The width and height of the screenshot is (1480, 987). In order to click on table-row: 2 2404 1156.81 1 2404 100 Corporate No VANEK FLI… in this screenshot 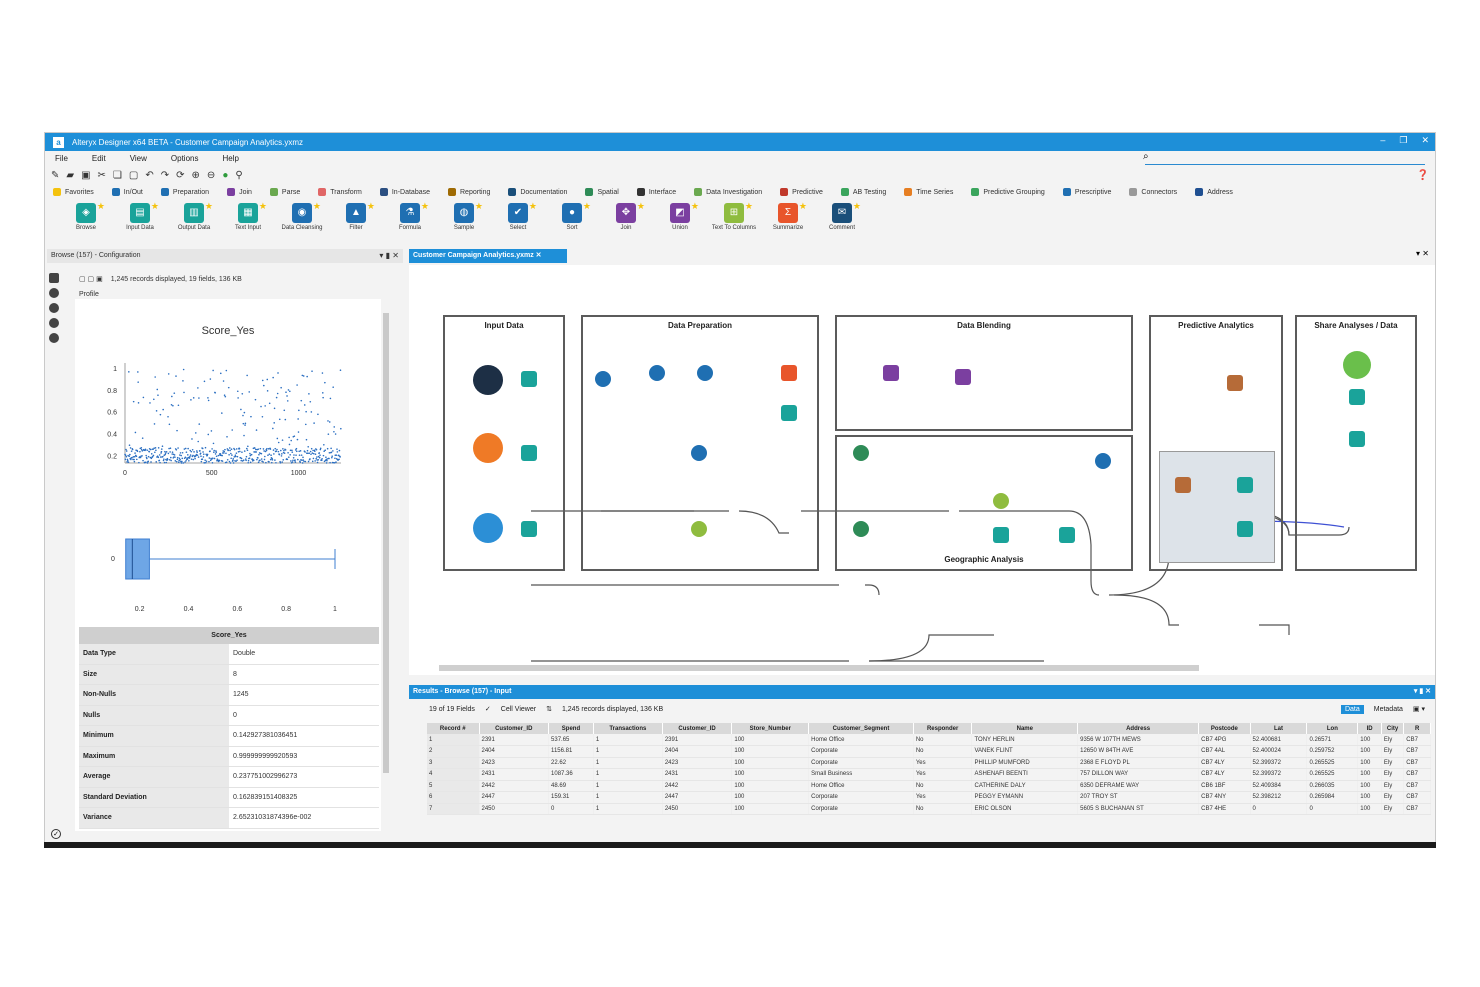, I will do `click(929, 751)`.